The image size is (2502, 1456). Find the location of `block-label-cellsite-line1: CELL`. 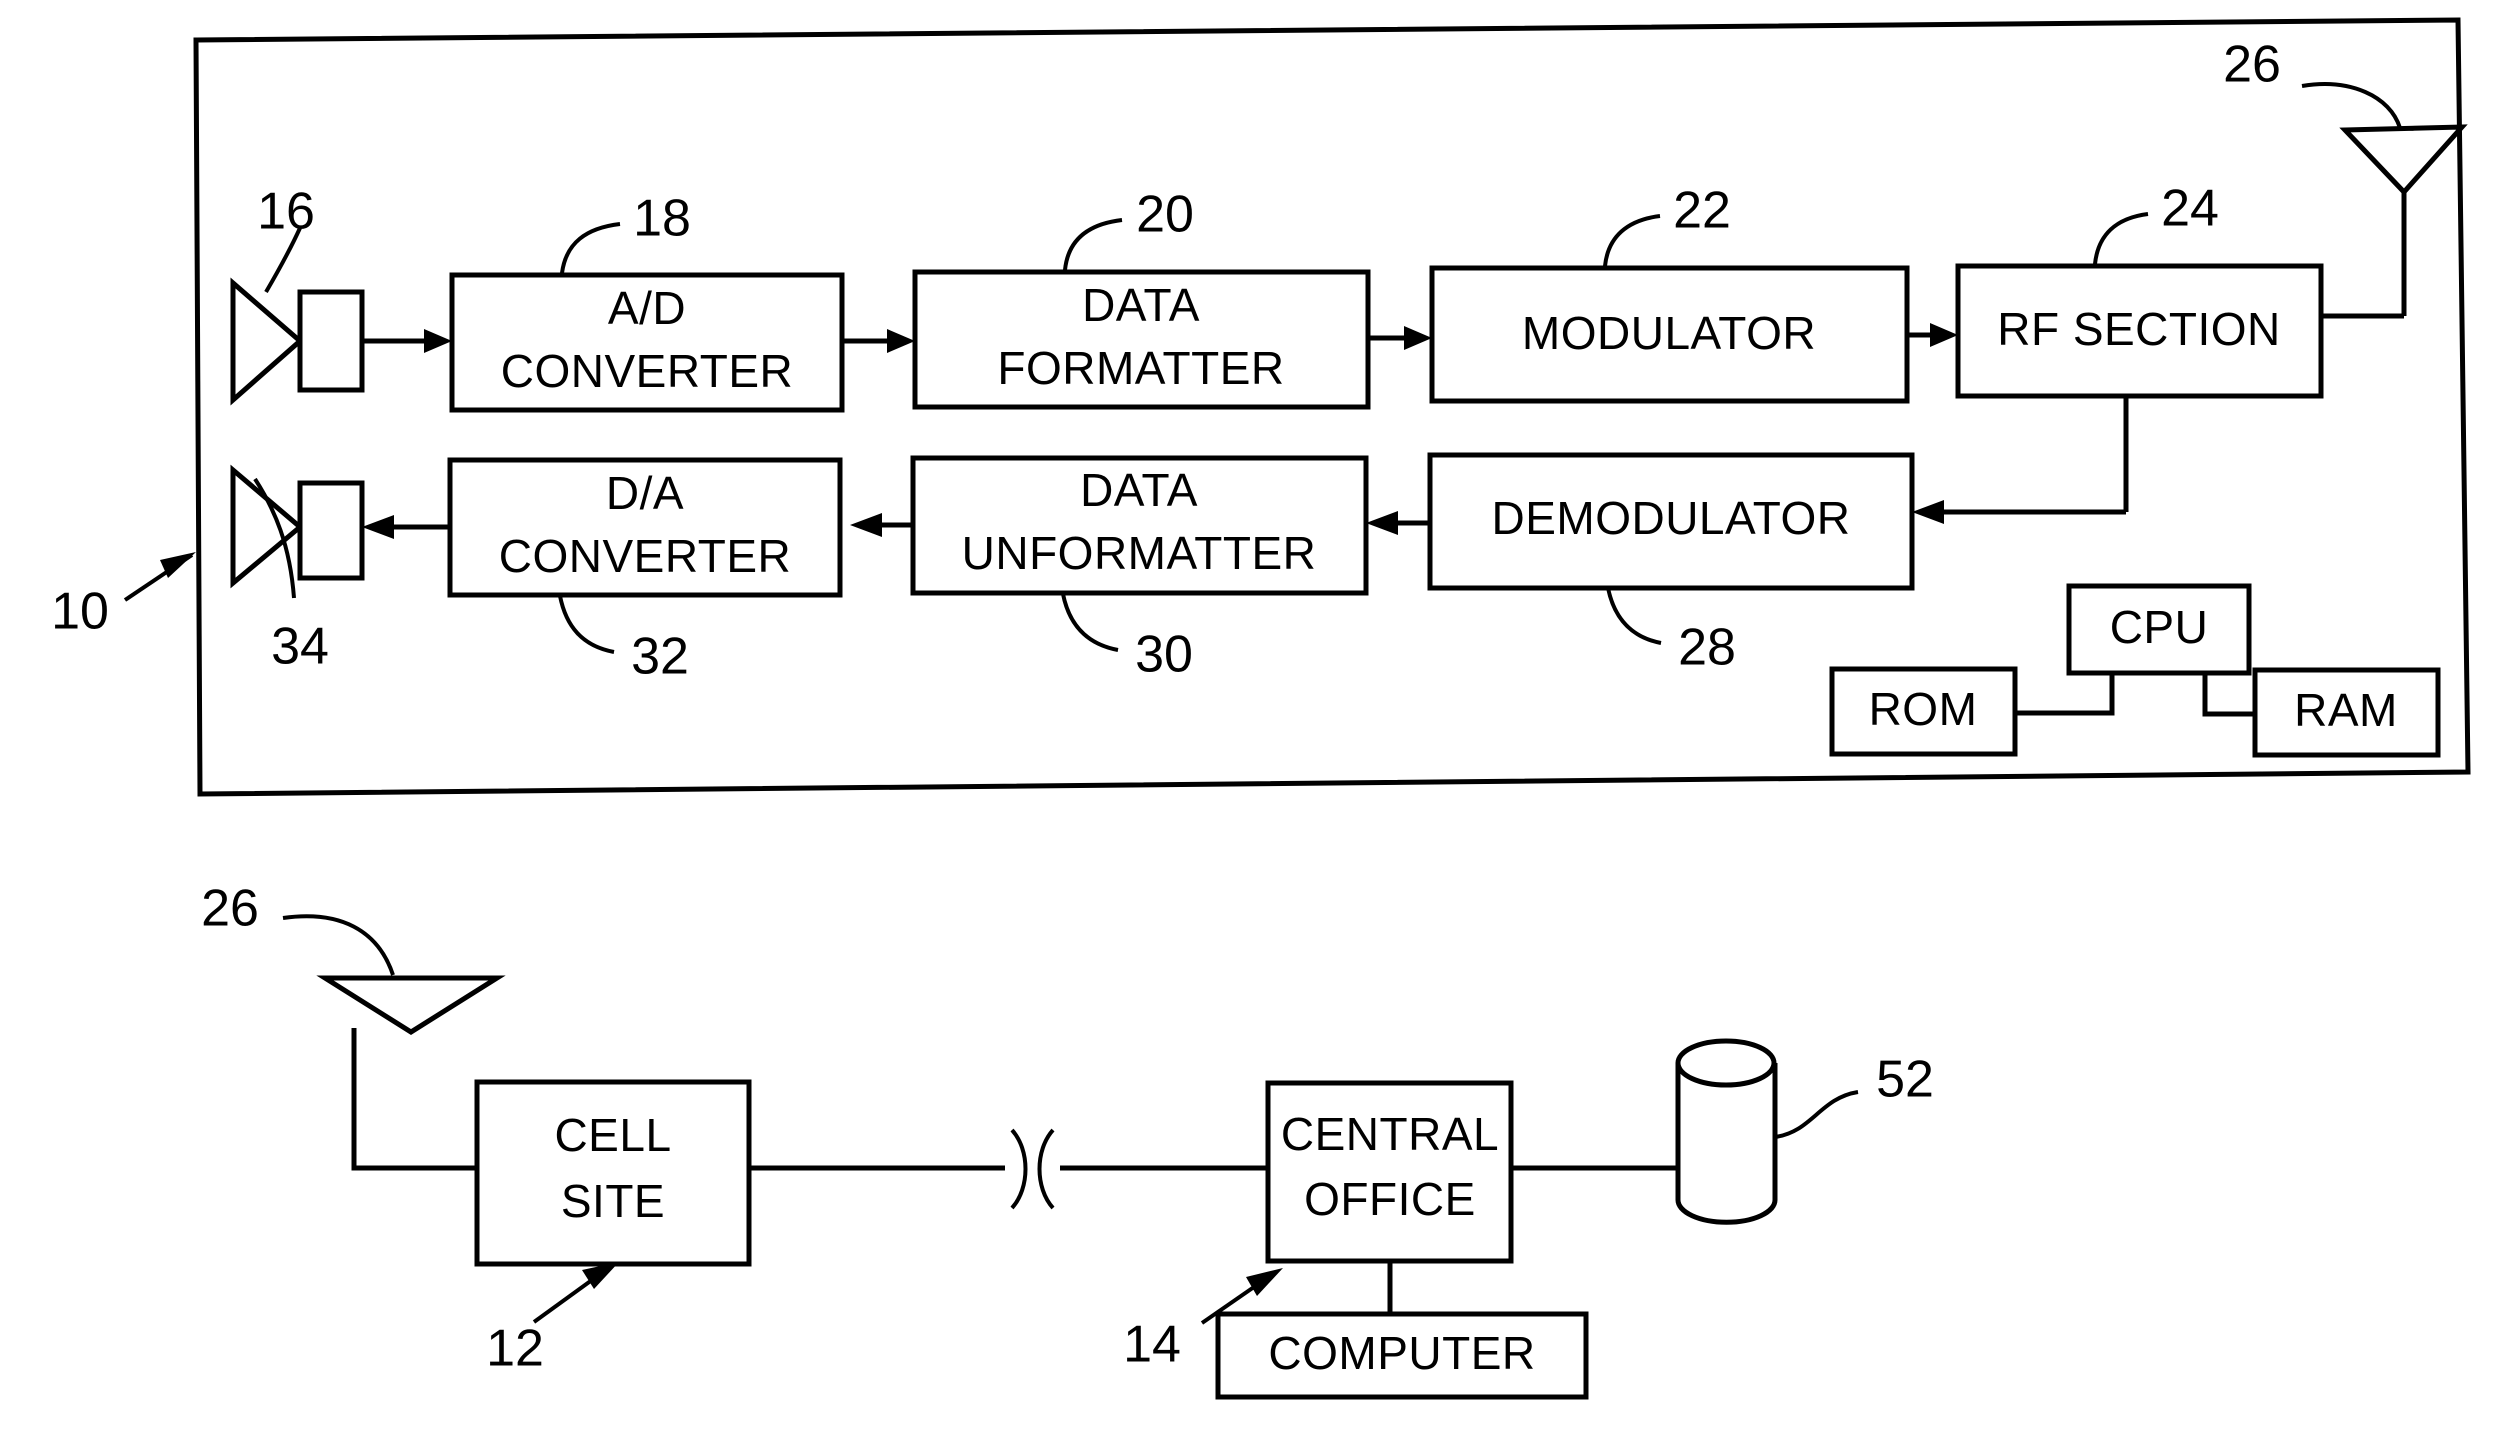

block-label-cellsite-line1: CELL is located at coordinates (612, 1135).